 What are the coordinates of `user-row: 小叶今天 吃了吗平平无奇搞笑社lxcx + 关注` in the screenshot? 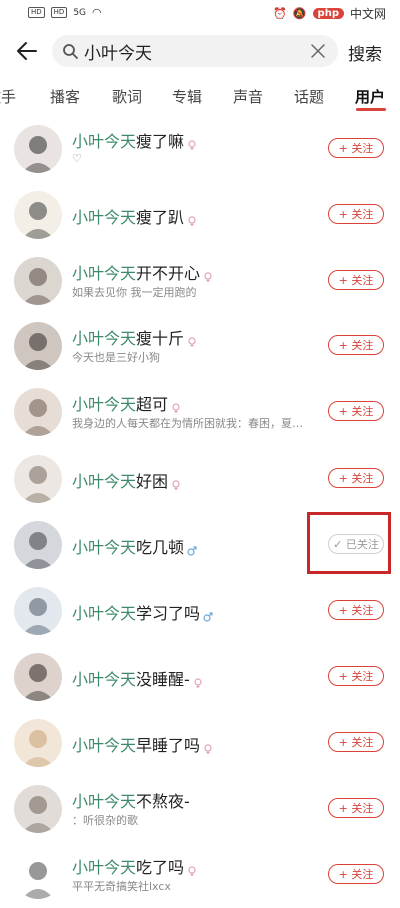 It's located at (200, 875).